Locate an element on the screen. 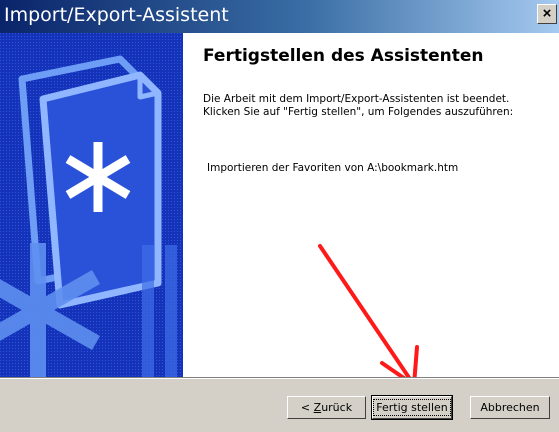 The width and height of the screenshot is (559, 432). cancel-button: Abbrechen is located at coordinates (510, 407).